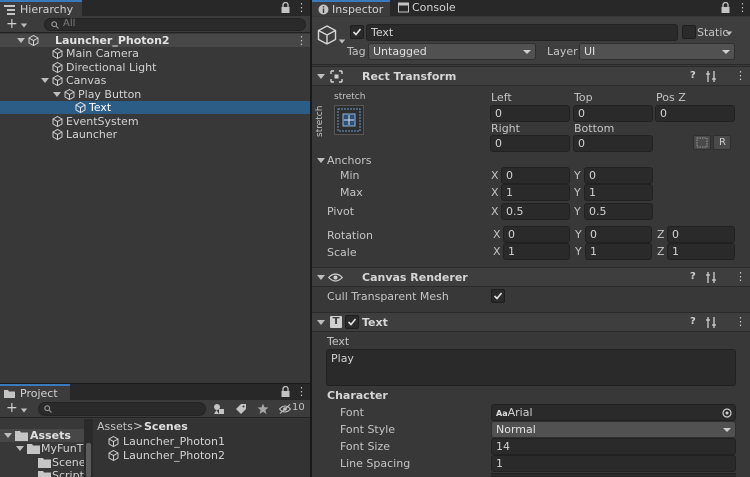 The width and height of the screenshot is (750, 477). I want to click on hierarchy-item-play-button: Play Button, so click(155, 94).